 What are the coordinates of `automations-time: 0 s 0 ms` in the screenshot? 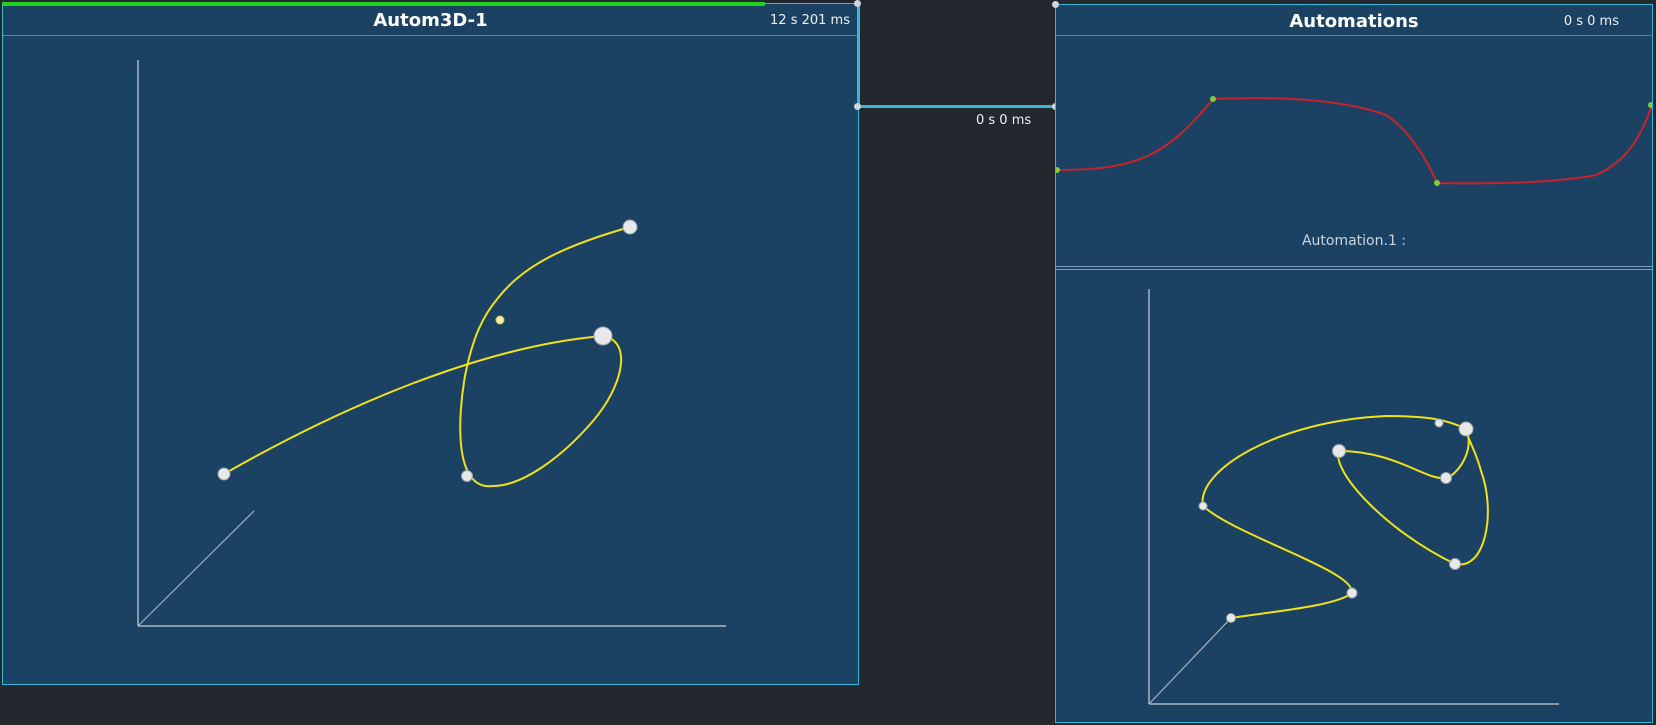 It's located at (1591, 21).